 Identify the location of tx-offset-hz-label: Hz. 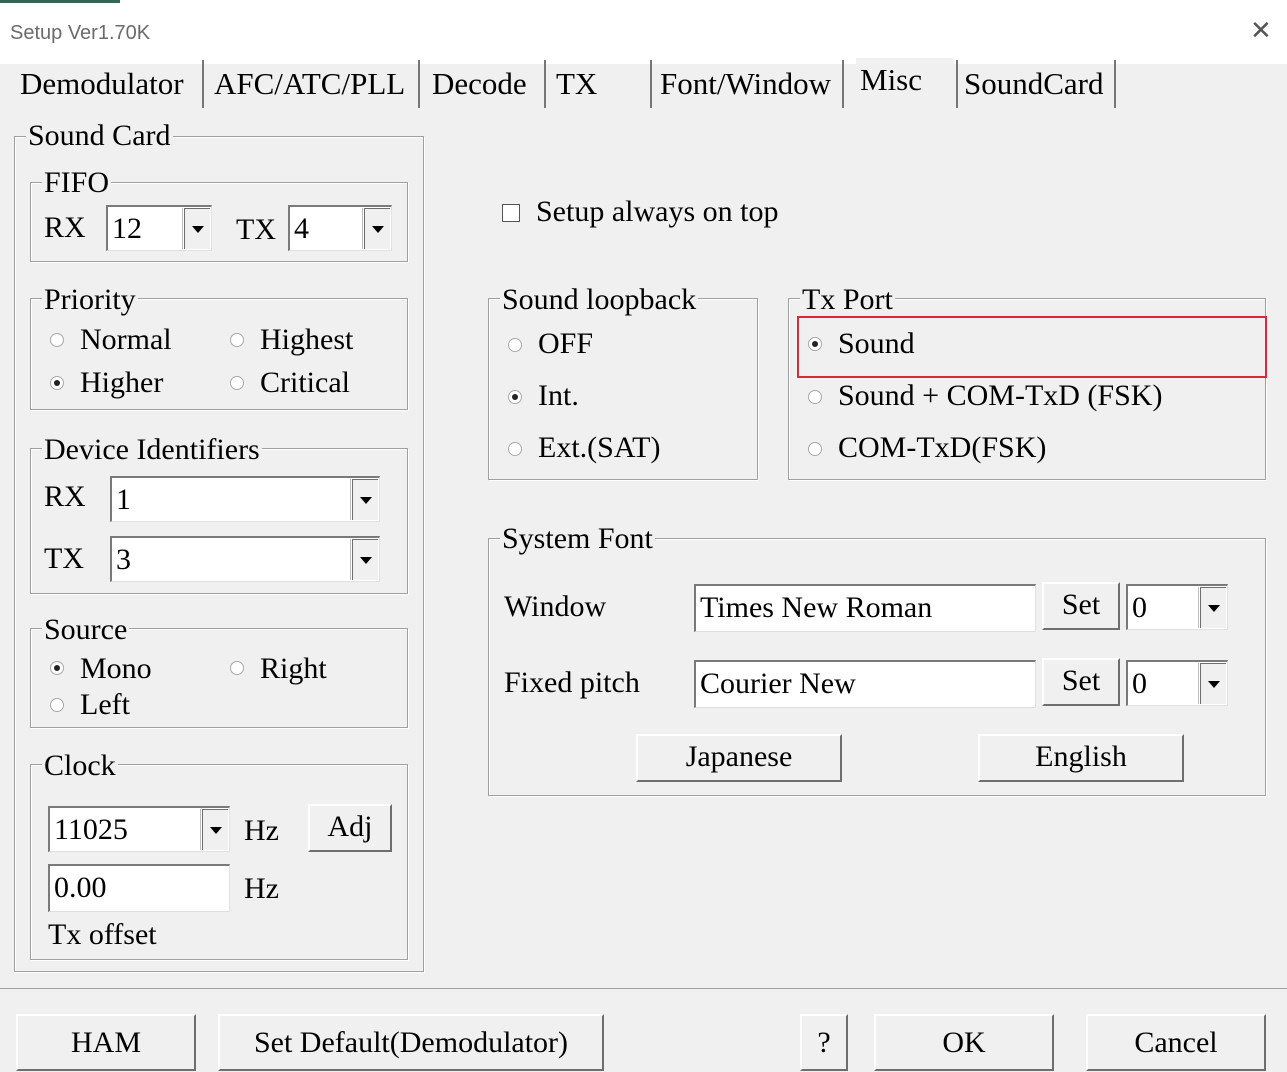
(261, 888).